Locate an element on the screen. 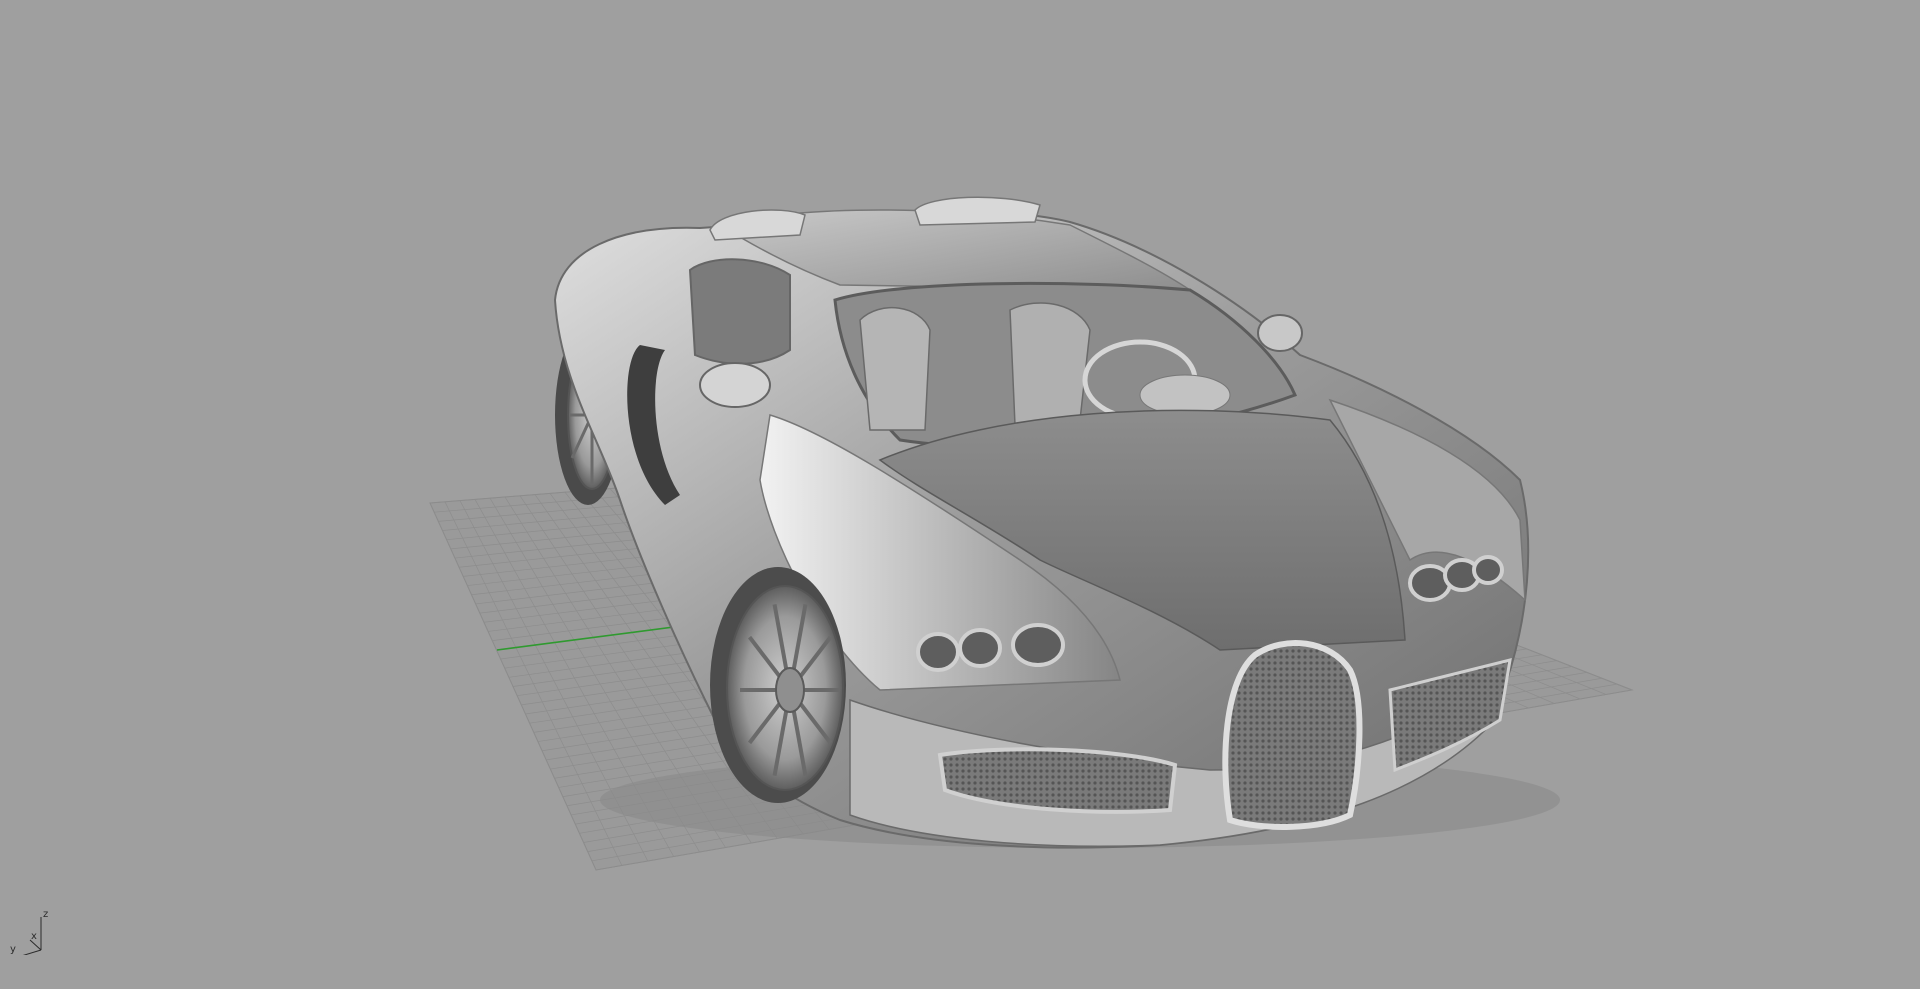 Image resolution: width=1920 pixels, height=989 pixels. axis-orientation-widget: z x y is located at coordinates (33, 931).